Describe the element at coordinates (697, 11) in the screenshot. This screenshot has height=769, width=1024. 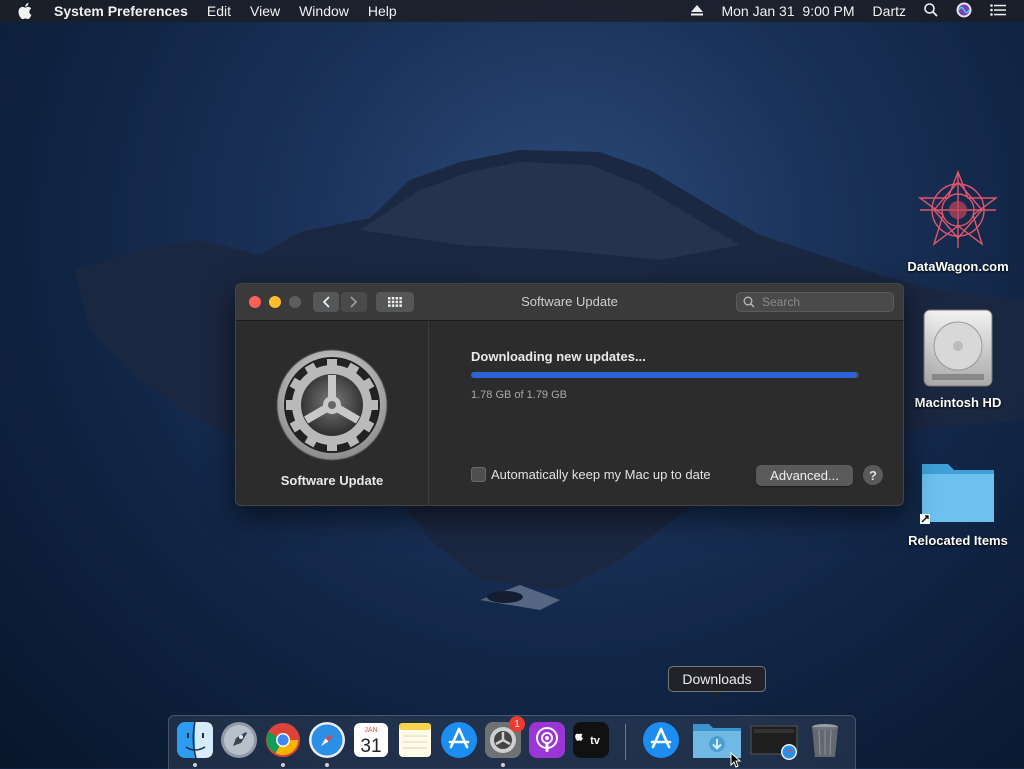
I see `eject-icon` at that location.